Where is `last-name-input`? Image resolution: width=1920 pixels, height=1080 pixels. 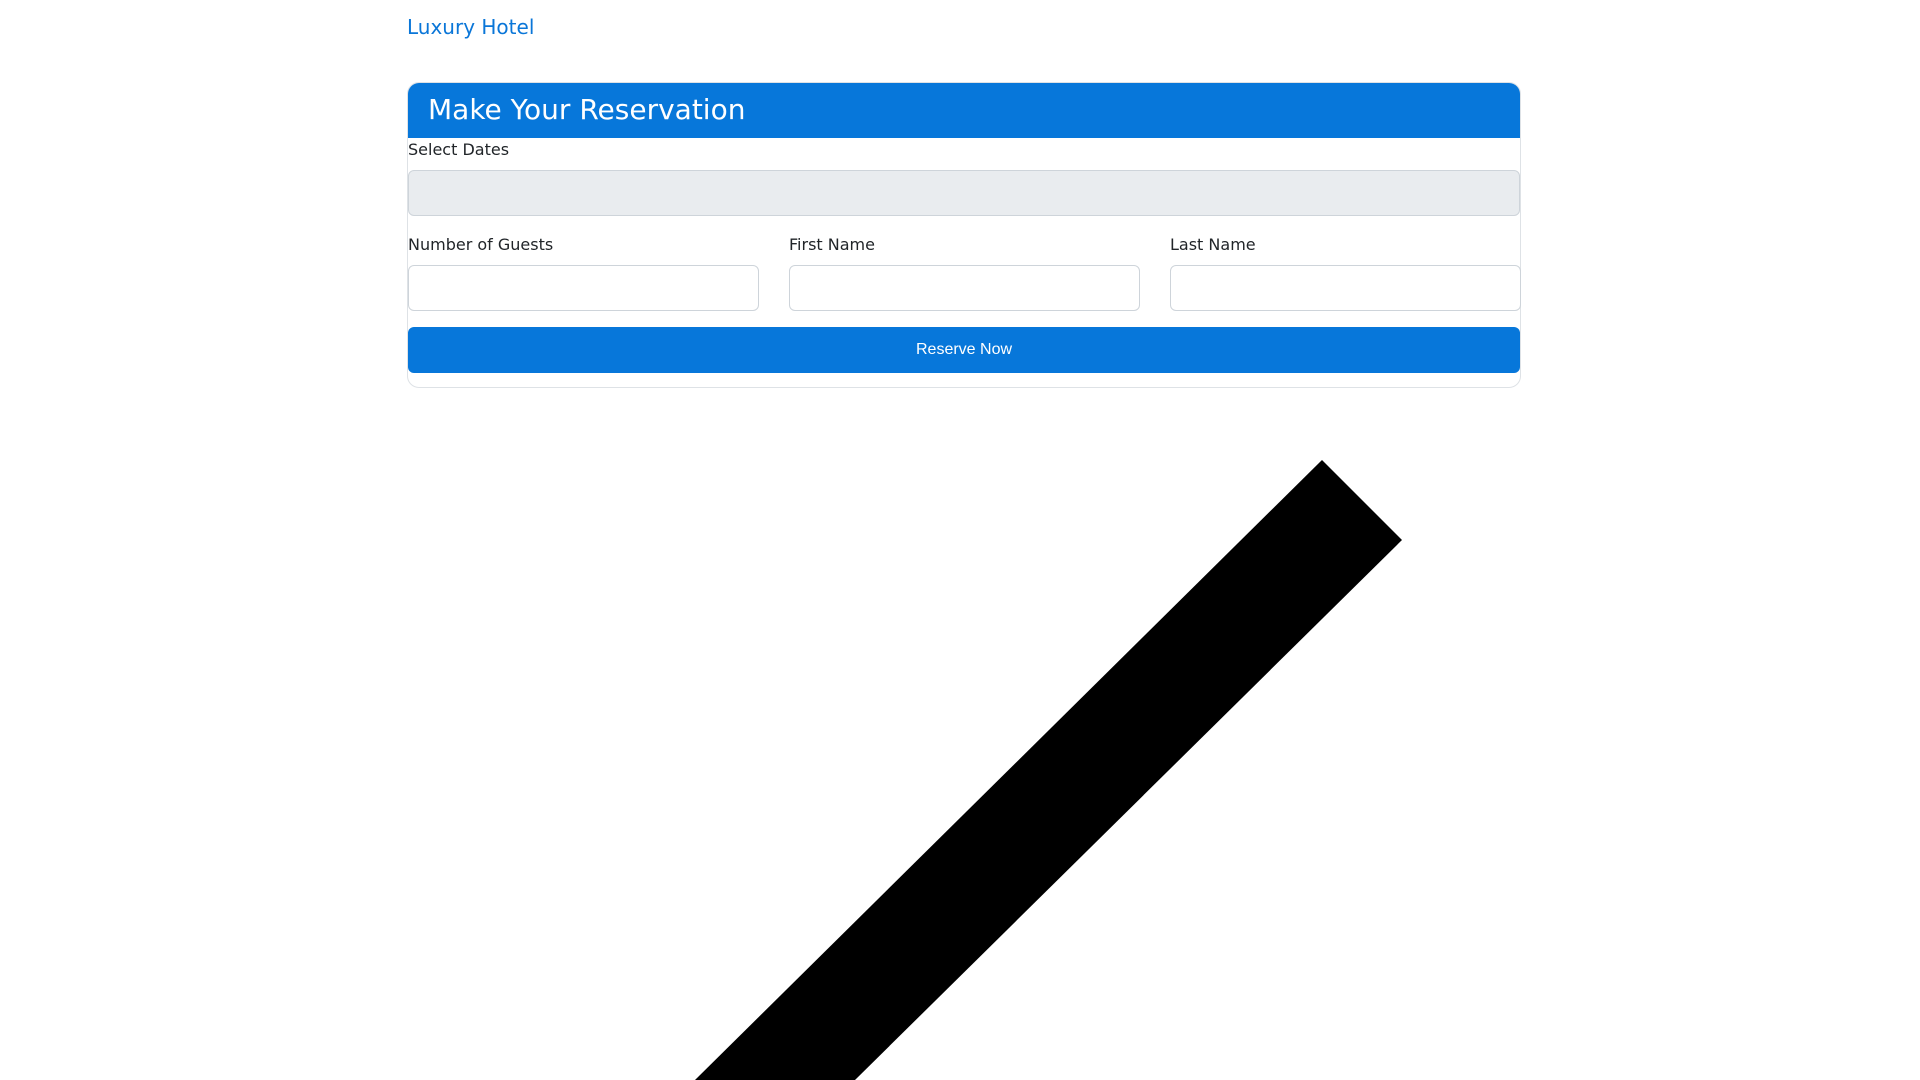
last-name-input is located at coordinates (1345, 288).